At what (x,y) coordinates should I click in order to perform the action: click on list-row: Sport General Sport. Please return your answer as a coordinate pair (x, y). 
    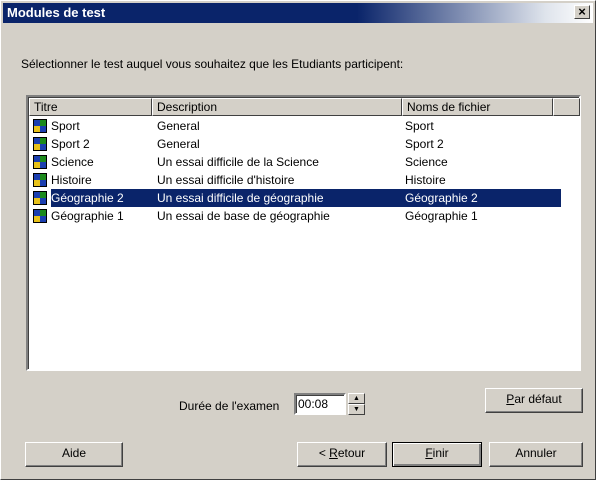
    Looking at the image, I should click on (304, 126).